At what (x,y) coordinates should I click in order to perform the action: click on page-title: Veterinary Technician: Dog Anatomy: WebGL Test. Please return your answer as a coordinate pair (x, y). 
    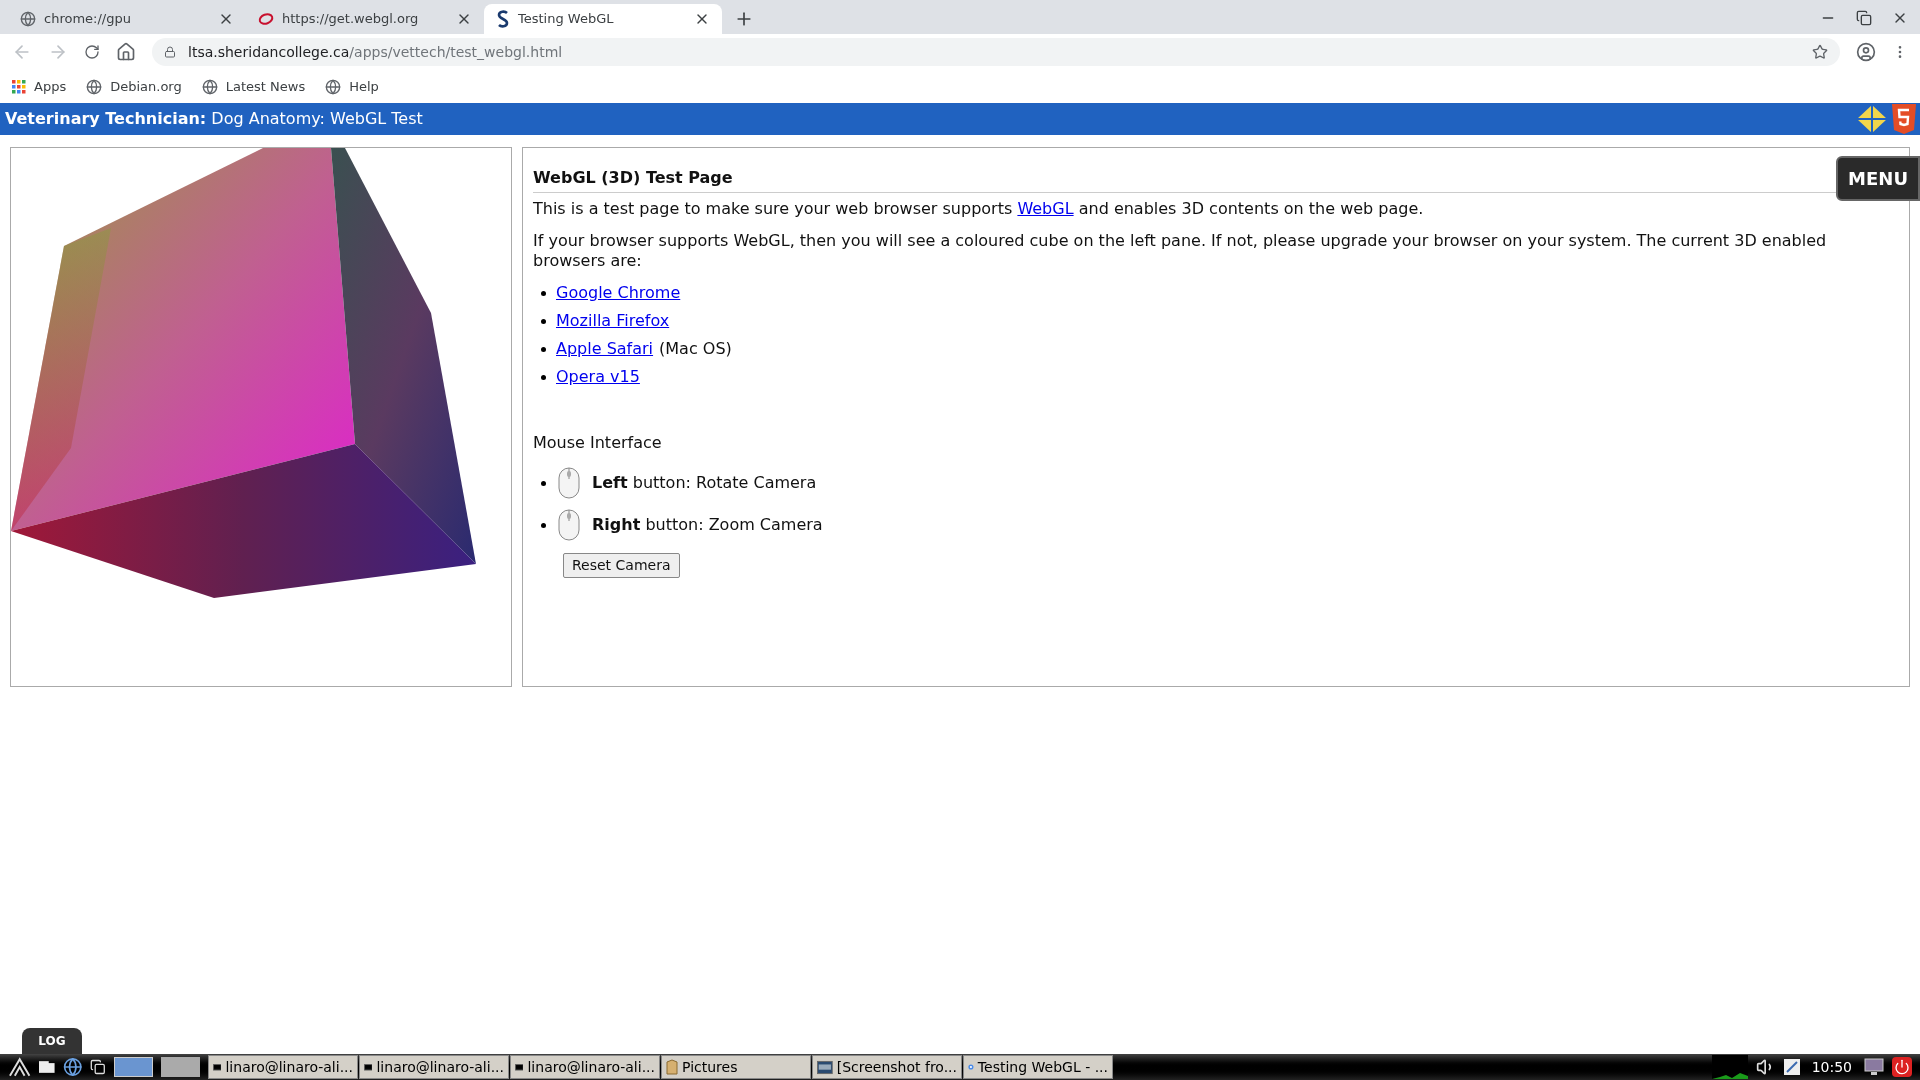
    Looking at the image, I should click on (214, 119).